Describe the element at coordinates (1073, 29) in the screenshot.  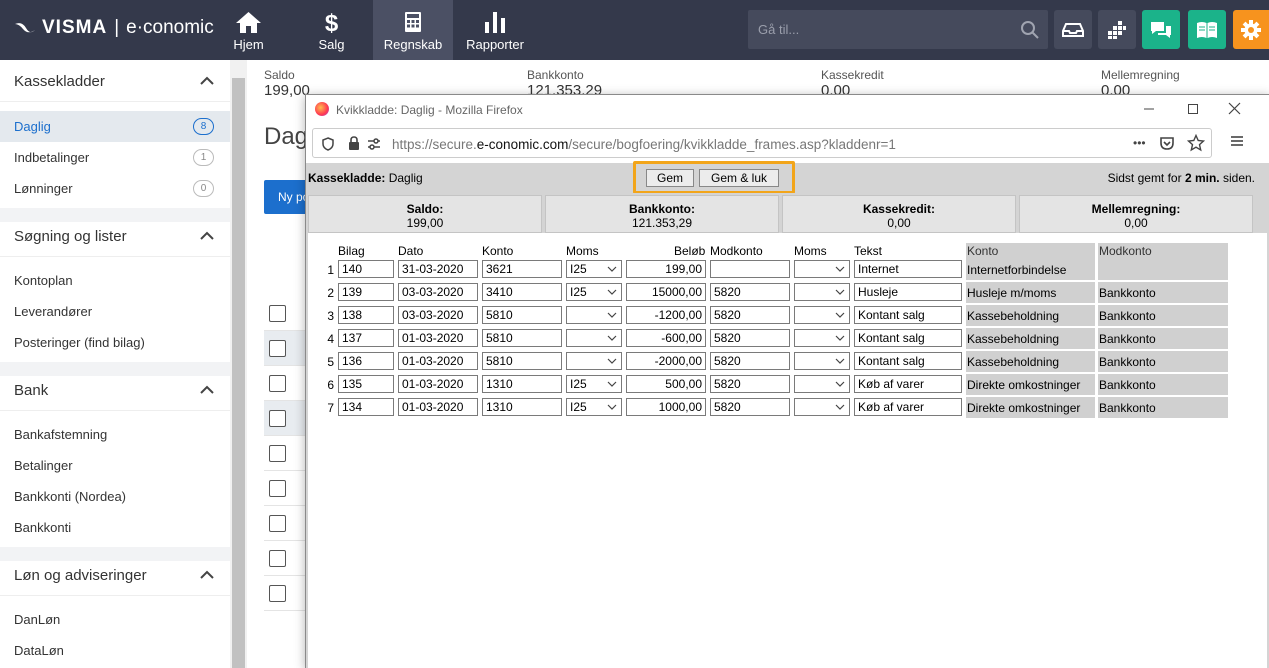
I see `inbox-button` at that location.